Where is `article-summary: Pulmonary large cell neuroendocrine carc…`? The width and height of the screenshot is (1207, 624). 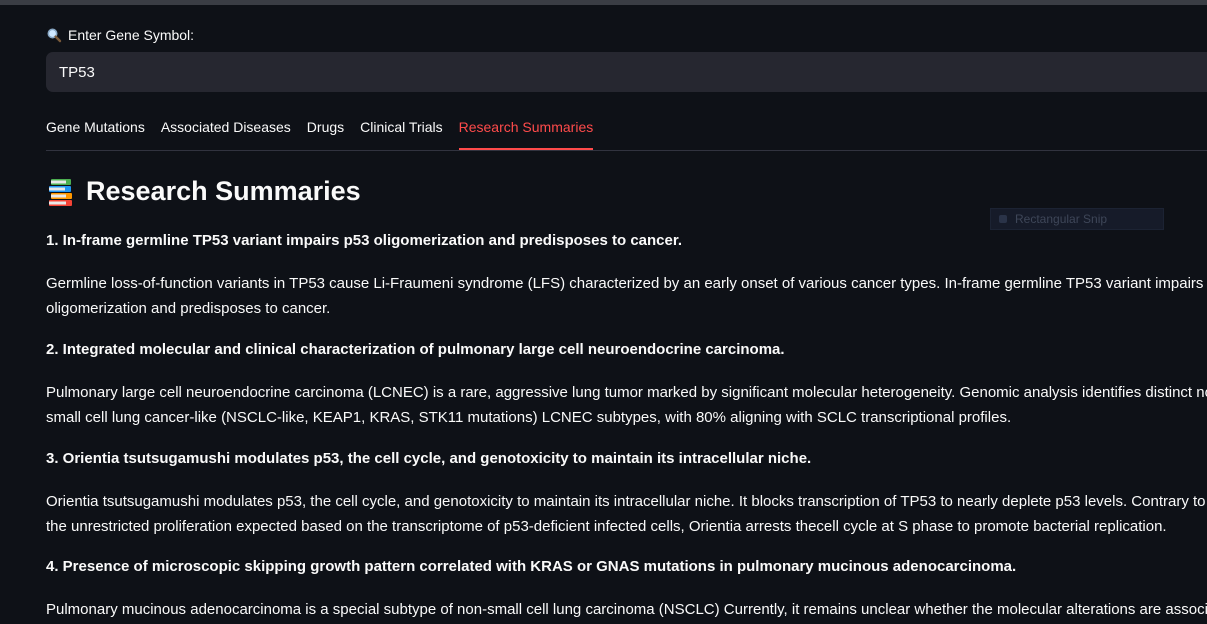 article-summary: Pulmonary large cell neuroendocrine carc… is located at coordinates (626, 405).